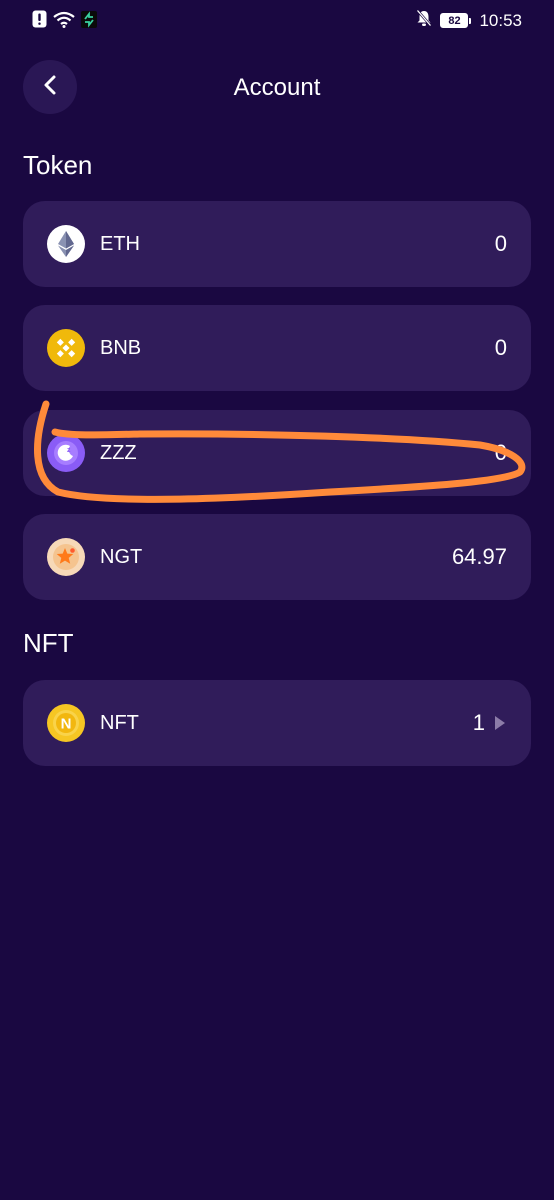 Image resolution: width=554 pixels, height=1200 pixels. I want to click on ngt-star-icon, so click(66, 557).